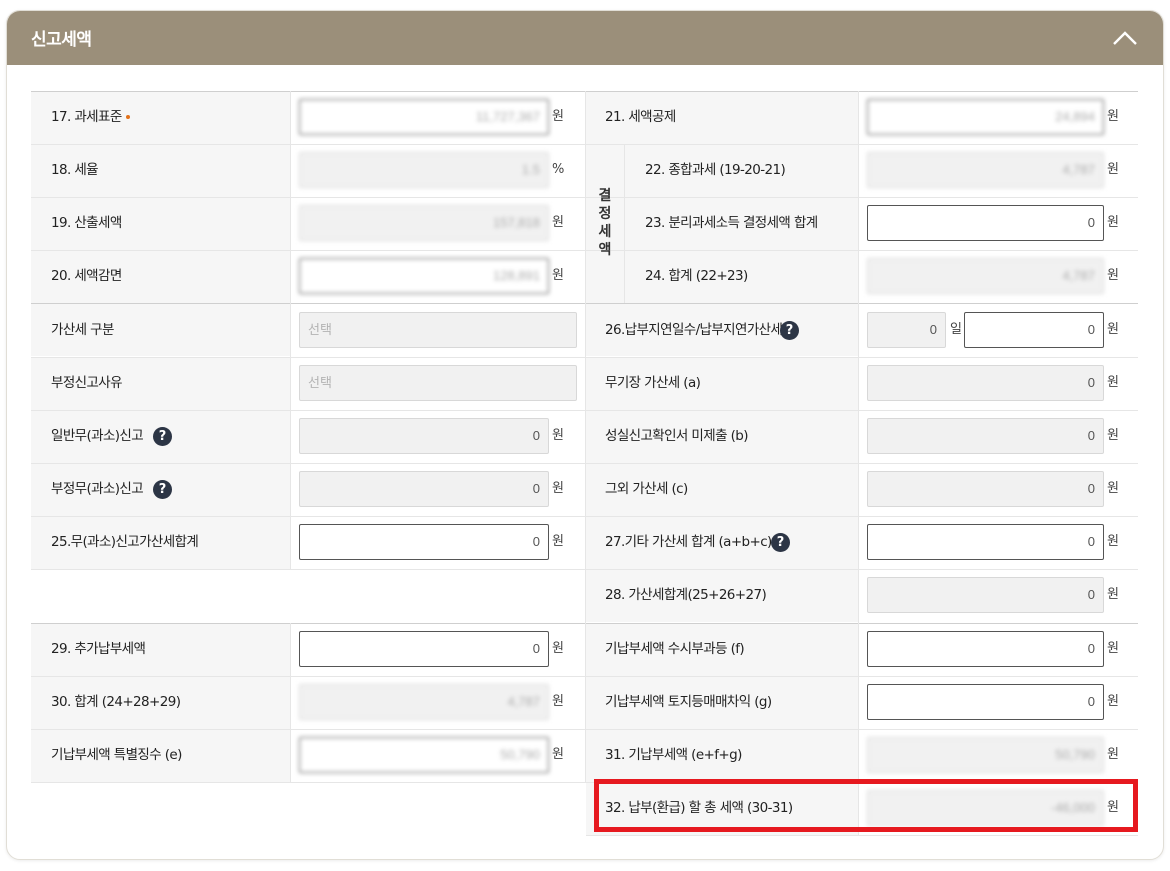  Describe the element at coordinates (116, 702) in the screenshot. I see `total-24-28-29-label: 30. 합계 (24+28+29)` at that location.